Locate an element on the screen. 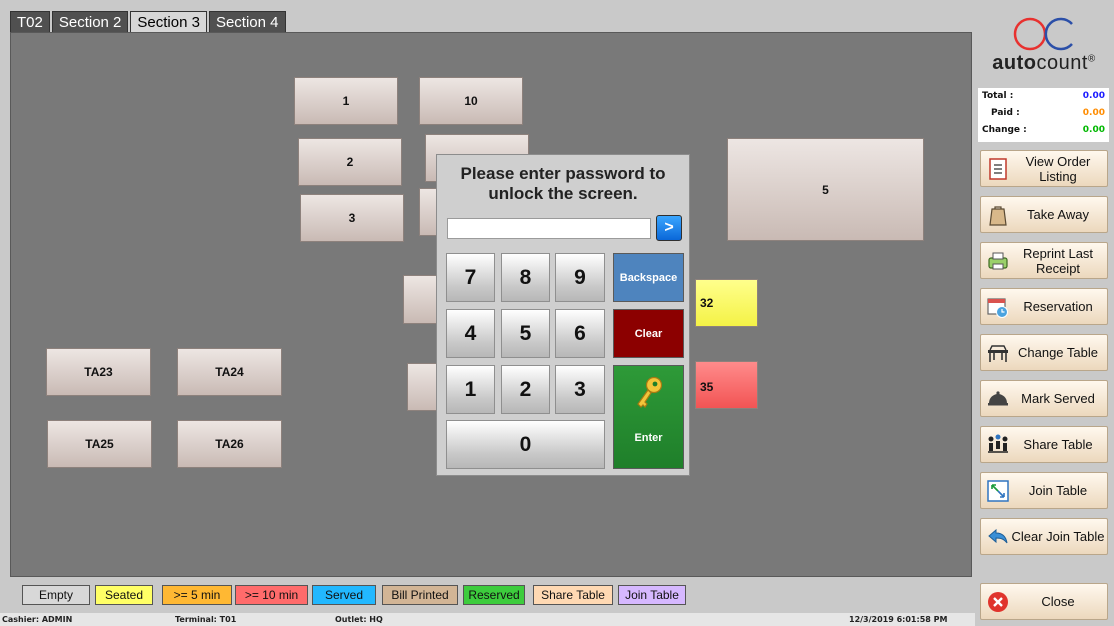 The height and width of the screenshot is (626, 1114). table-ta24: TA24 is located at coordinates (229, 372).